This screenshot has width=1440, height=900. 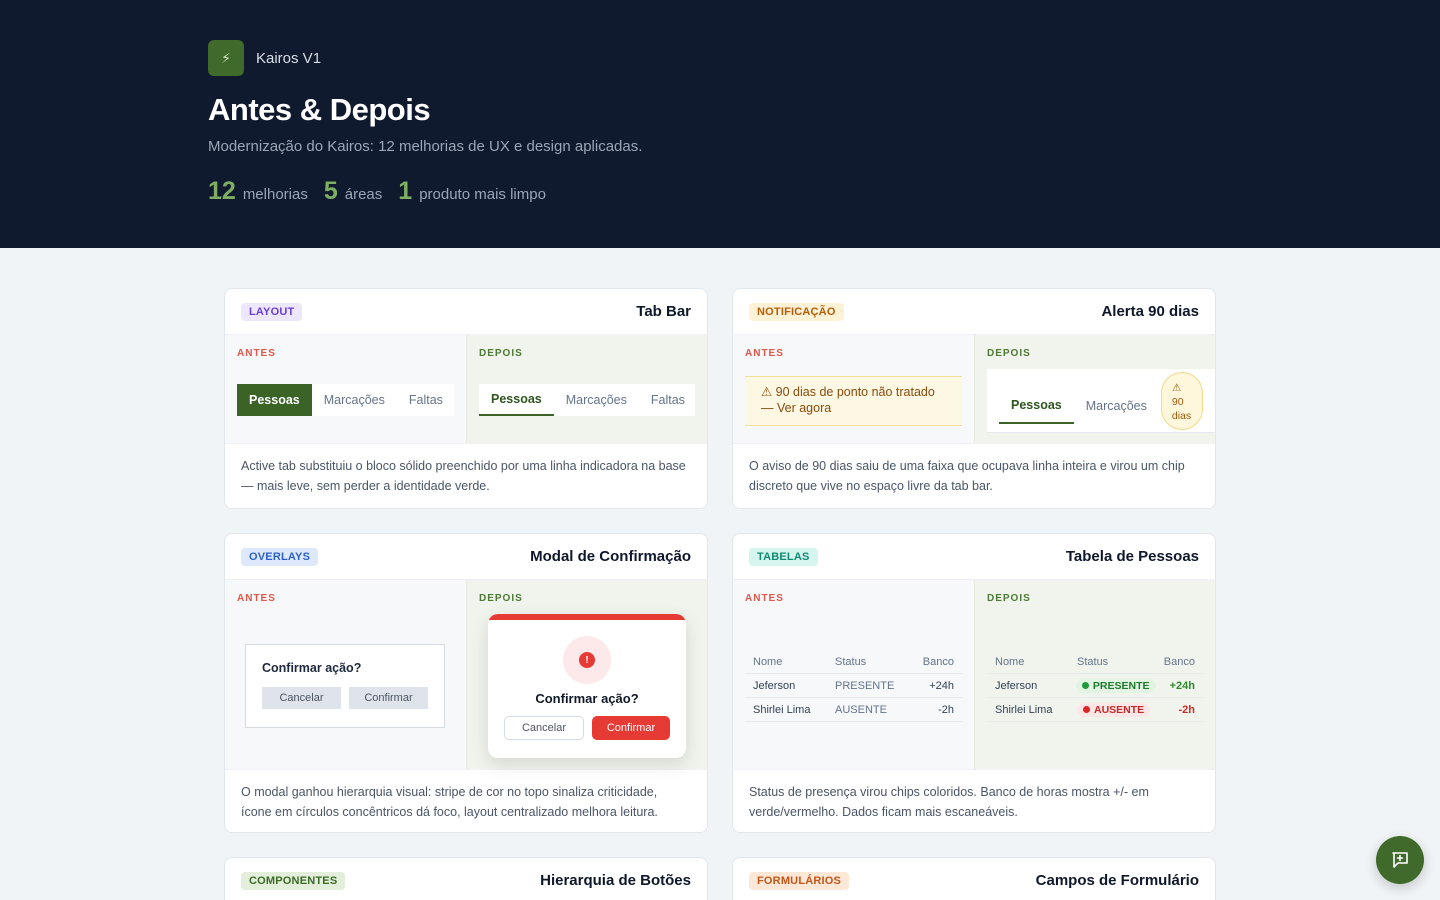 I want to click on card-header: COMPONENTES Hierarquia de Botões, so click(x=466, y=879).